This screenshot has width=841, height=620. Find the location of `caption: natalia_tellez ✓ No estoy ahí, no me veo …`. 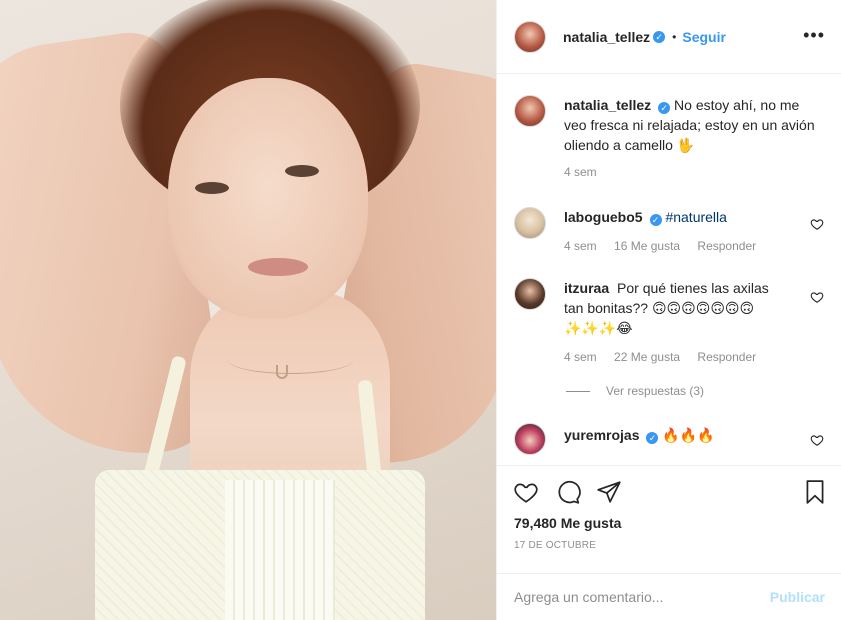

caption: natalia_tellez ✓ No estoy ahí, no me veo … is located at coordinates (669, 137).